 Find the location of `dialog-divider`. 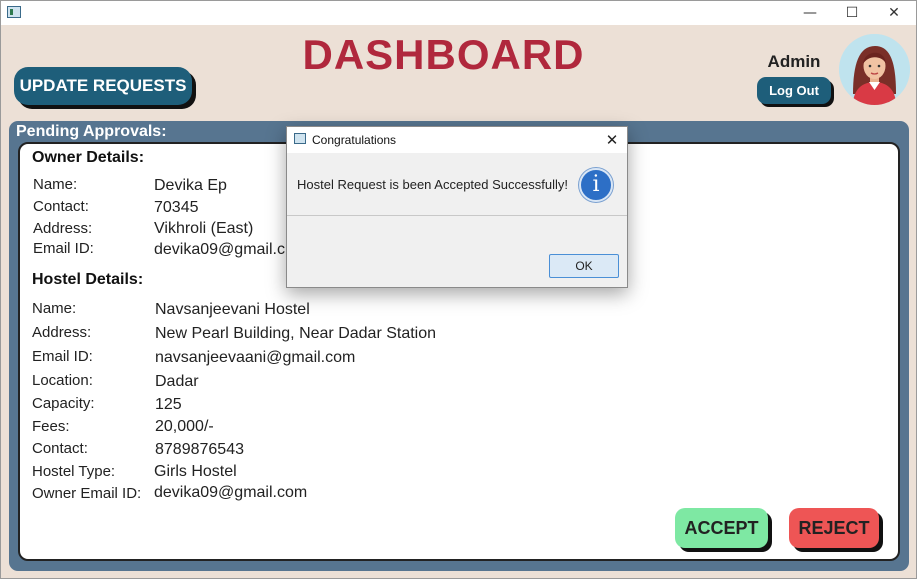

dialog-divider is located at coordinates (457, 215).